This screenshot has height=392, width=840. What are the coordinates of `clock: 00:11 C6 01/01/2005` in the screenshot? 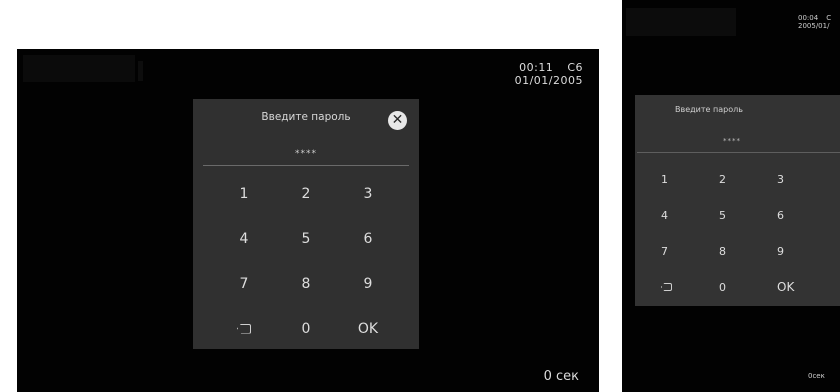 It's located at (549, 74).